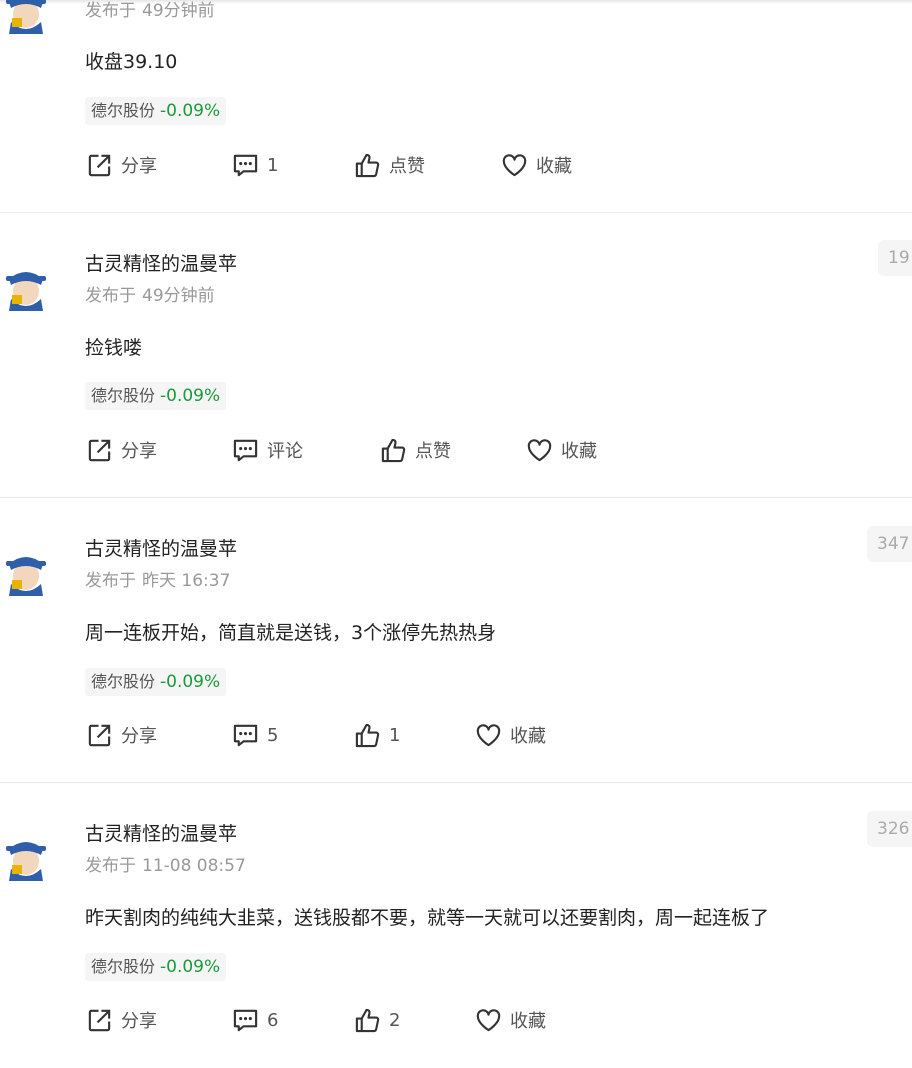 This screenshot has width=912, height=1068. What do you see at coordinates (895, 258) in the screenshot?
I see `view-count: 19` at bounding box center [895, 258].